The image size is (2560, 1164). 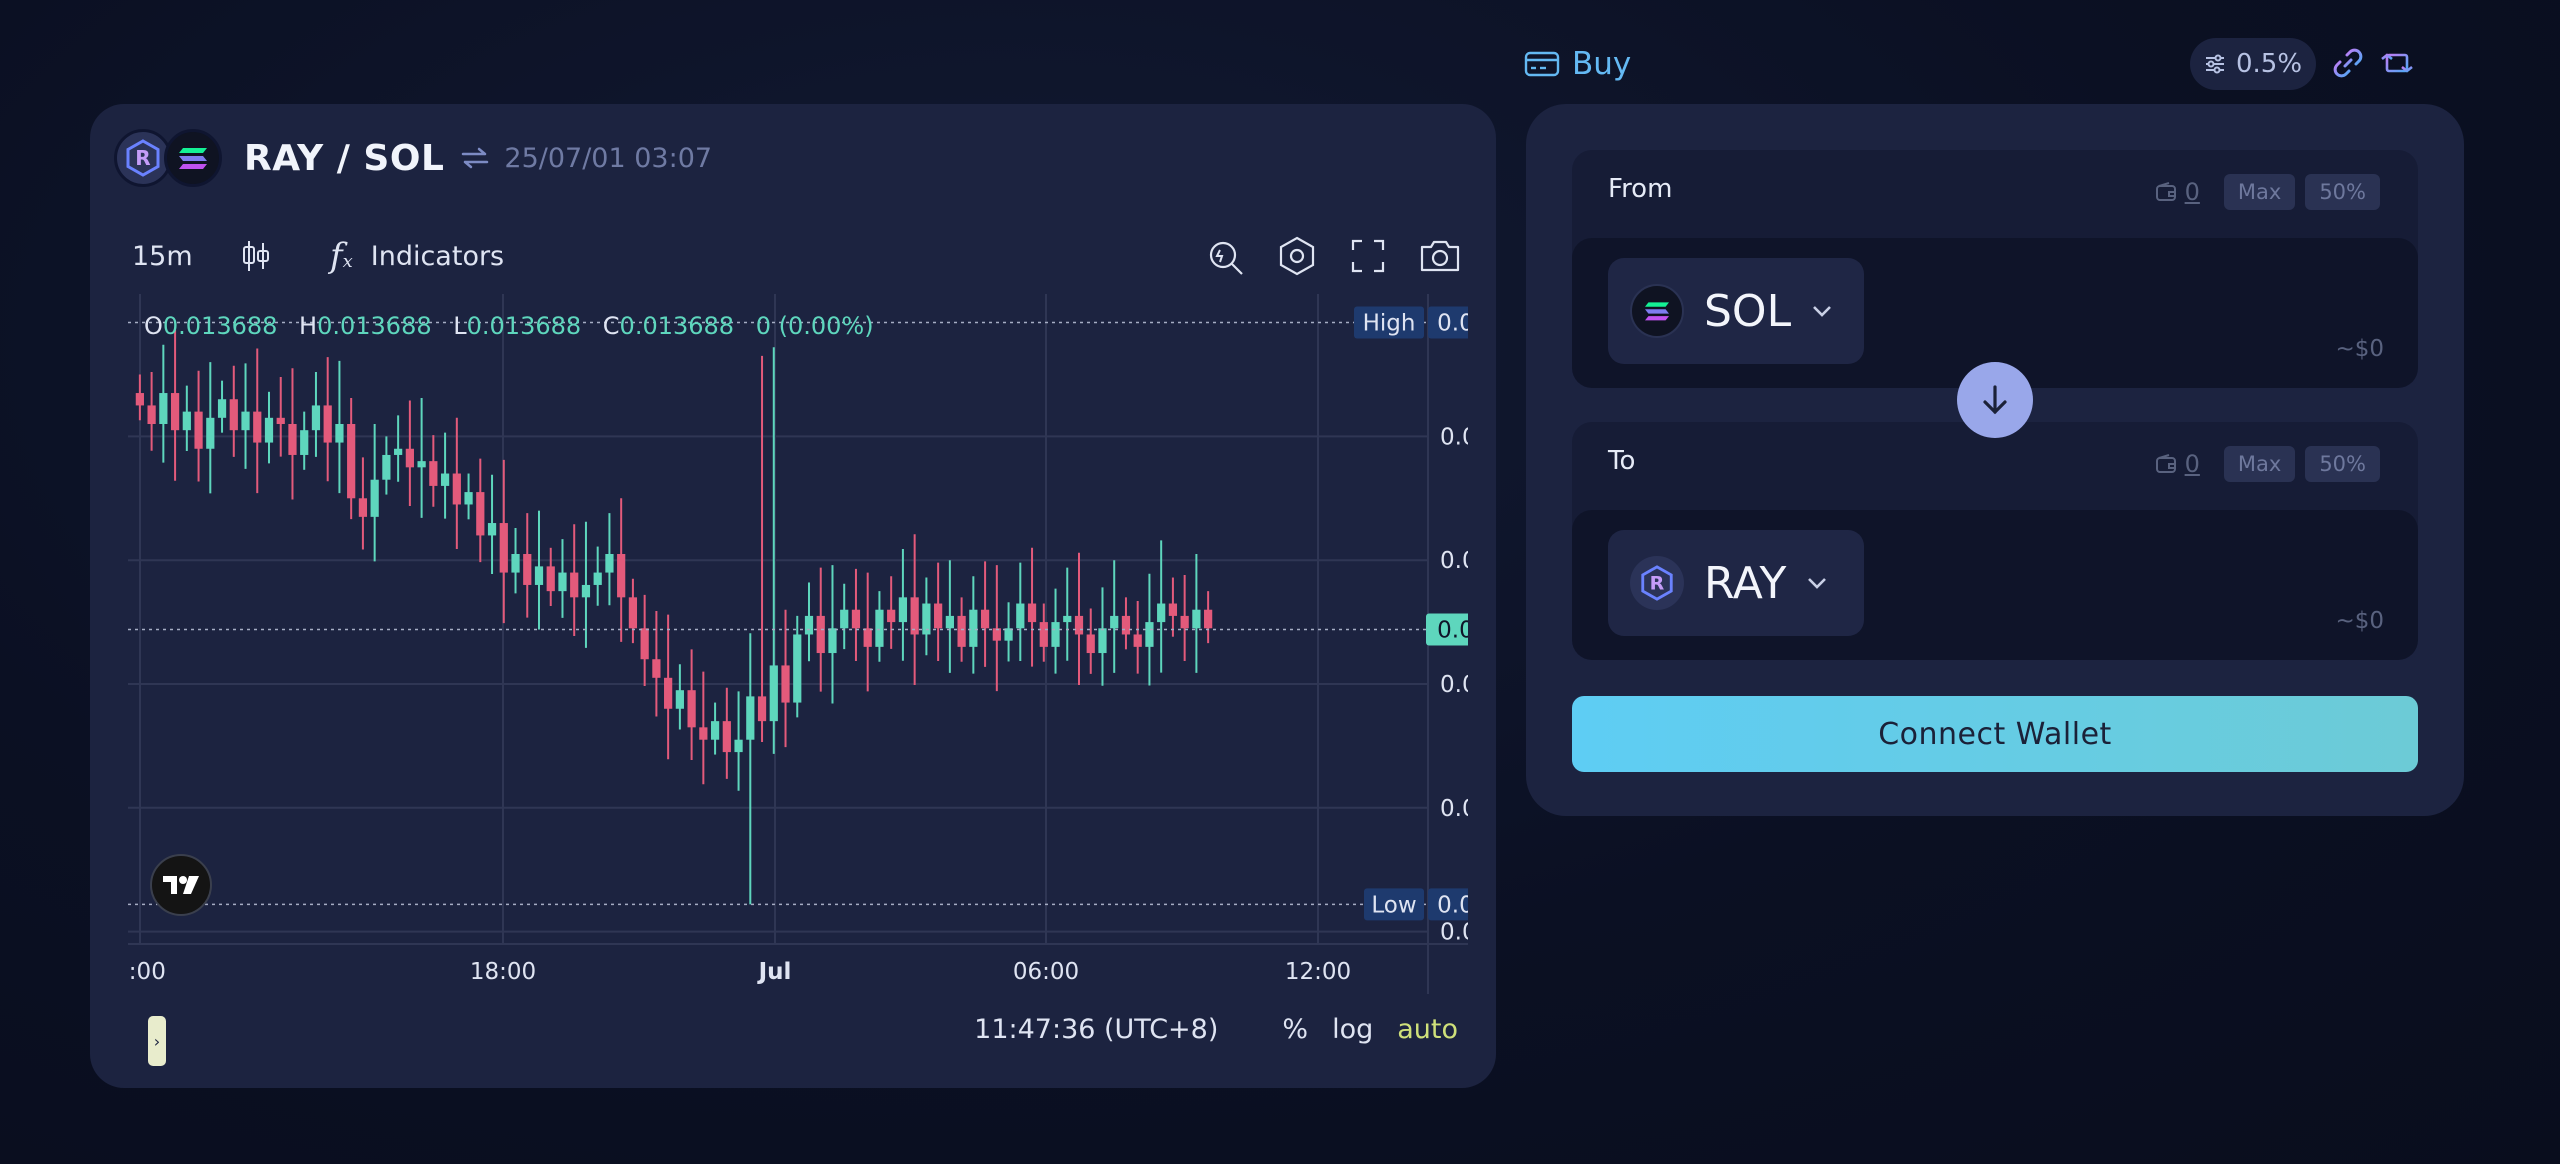 I want to click on from-half-button: 50%, so click(x=2342, y=192).